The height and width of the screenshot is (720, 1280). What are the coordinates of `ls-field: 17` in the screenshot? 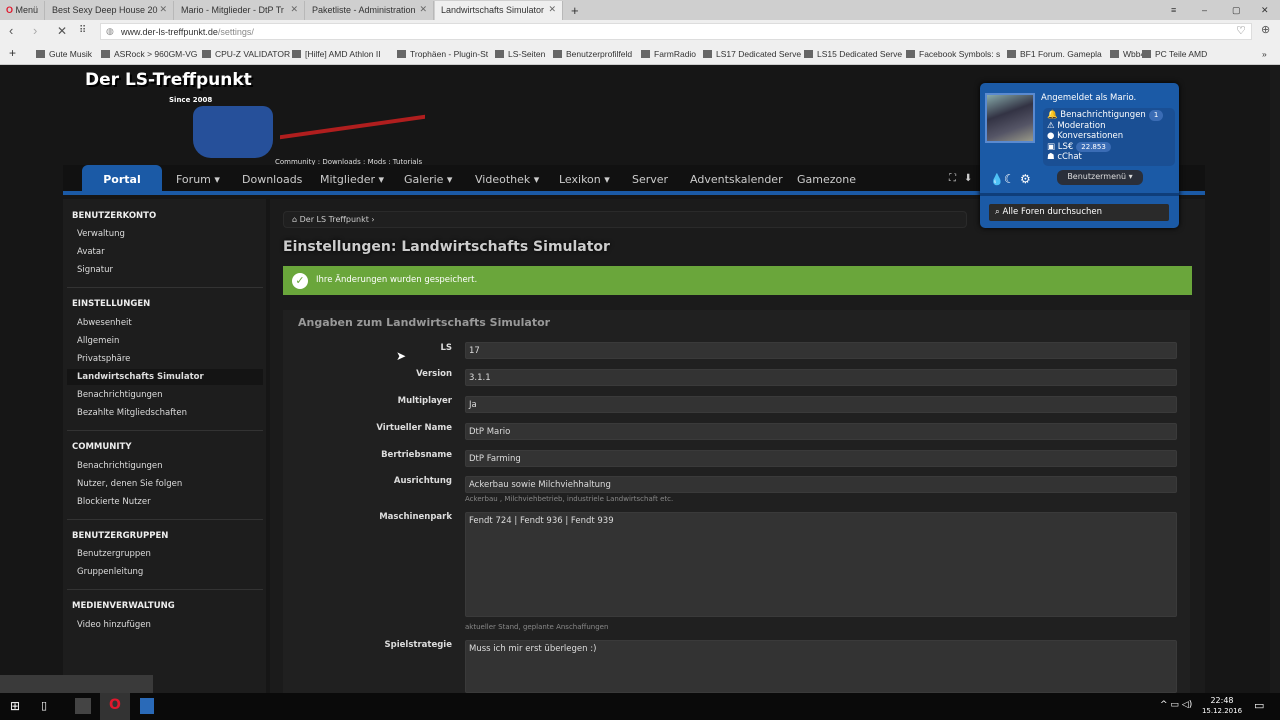 It's located at (821, 350).